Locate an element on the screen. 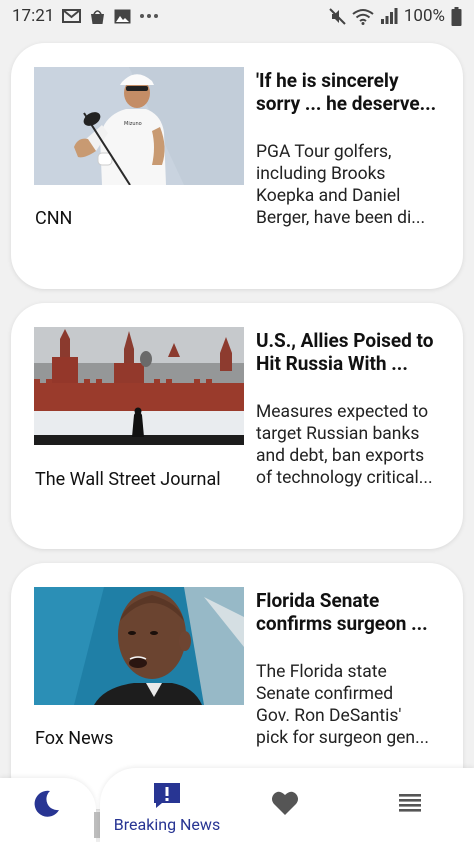 This screenshot has width=474, height=842. description-line: PGA Tour golfers, is located at coordinates (324, 152).